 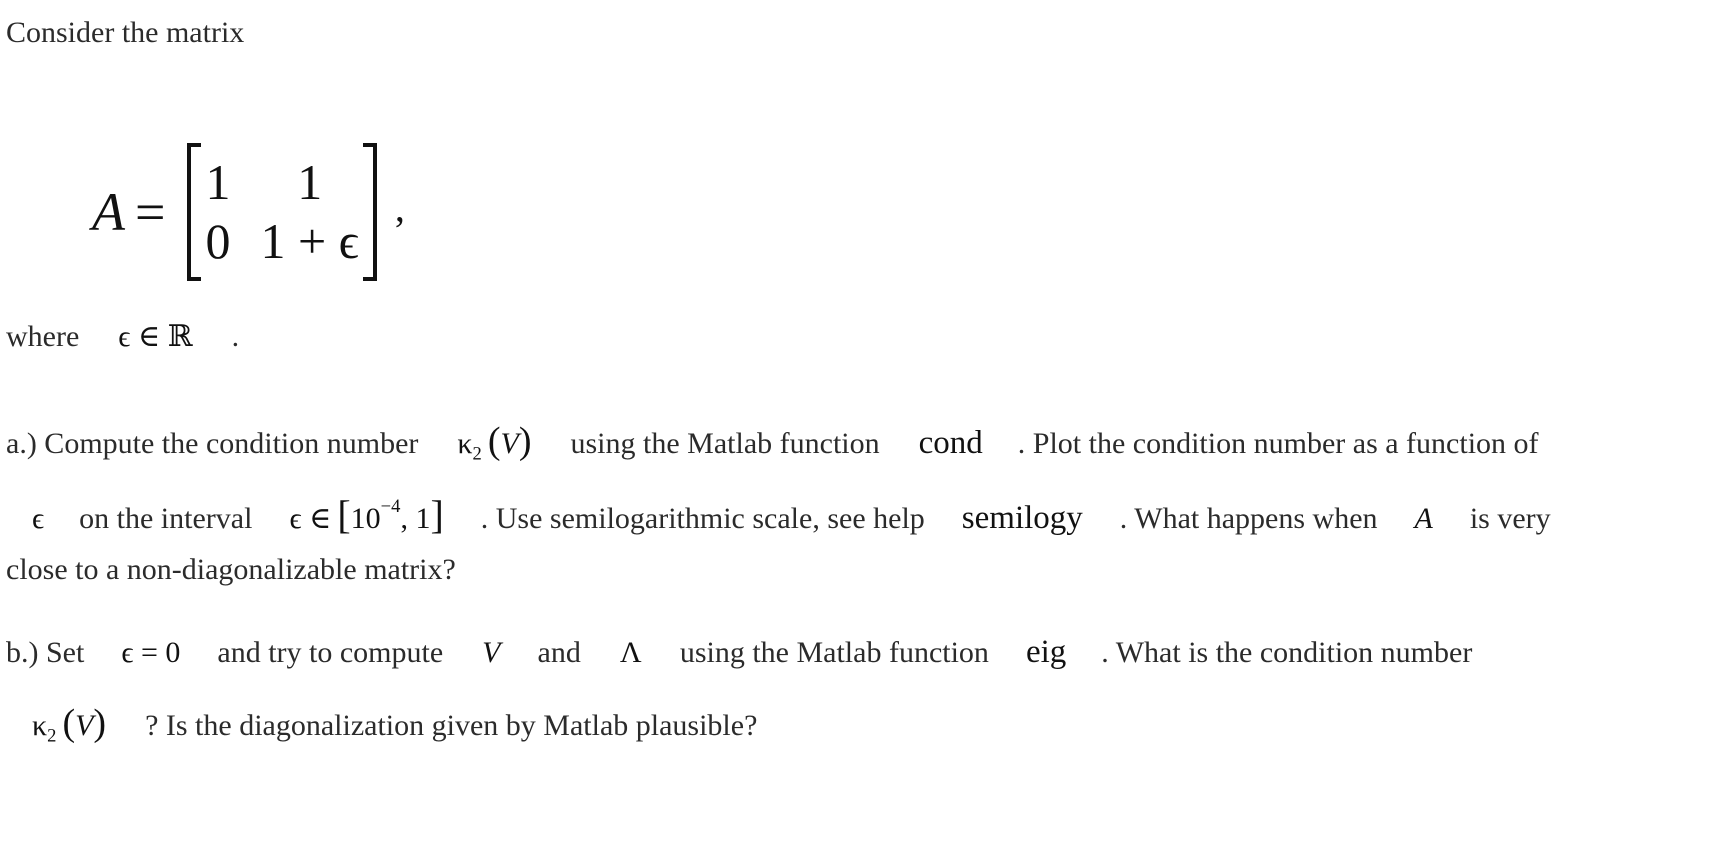 What do you see at coordinates (218, 182) in the screenshot?
I see `matrix-cell-0-0: 1` at bounding box center [218, 182].